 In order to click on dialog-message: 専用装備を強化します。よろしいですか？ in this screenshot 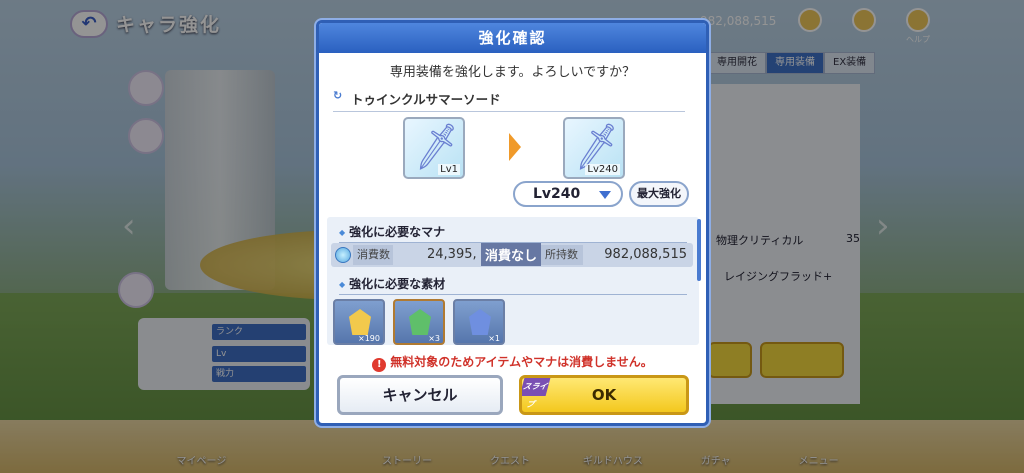, I will do `click(512, 72)`.